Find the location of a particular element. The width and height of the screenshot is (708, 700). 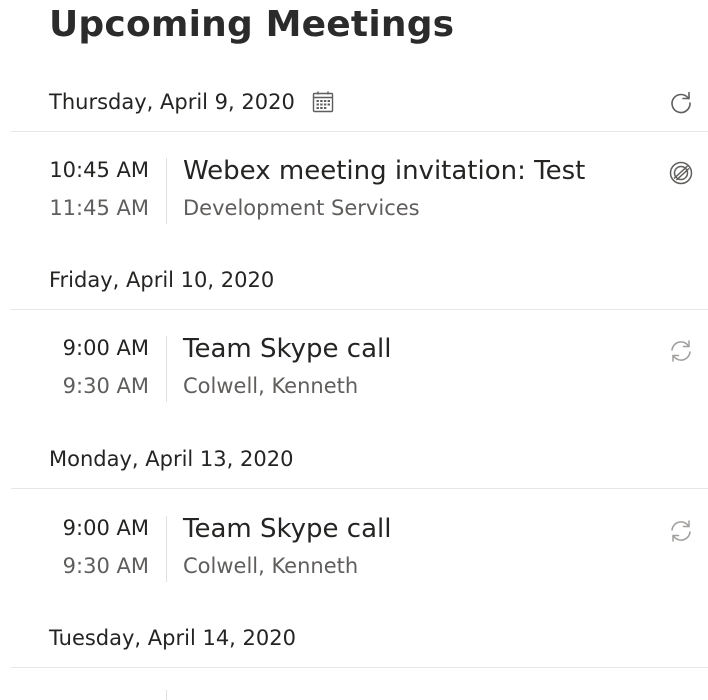

meeting-start-time: 10:45 AM is located at coordinates (99, 170).